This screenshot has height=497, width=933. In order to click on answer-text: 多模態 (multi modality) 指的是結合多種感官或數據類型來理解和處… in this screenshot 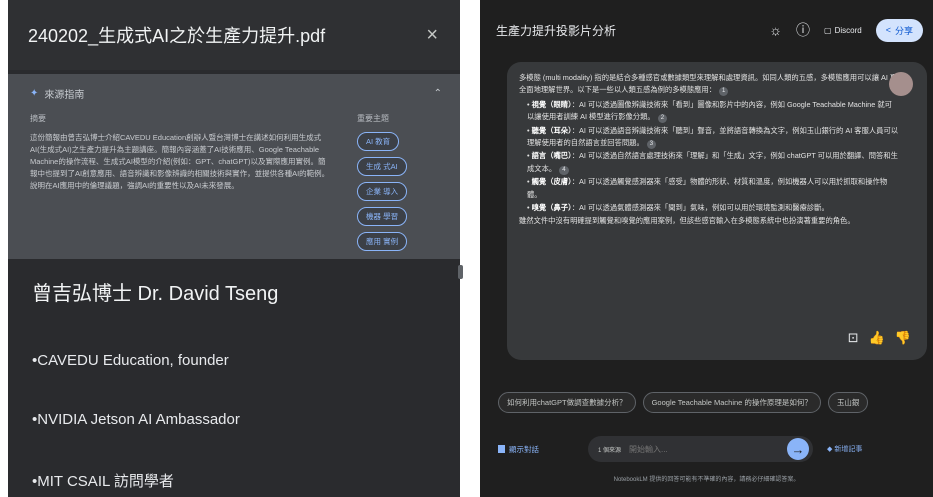, I will do `click(709, 150)`.